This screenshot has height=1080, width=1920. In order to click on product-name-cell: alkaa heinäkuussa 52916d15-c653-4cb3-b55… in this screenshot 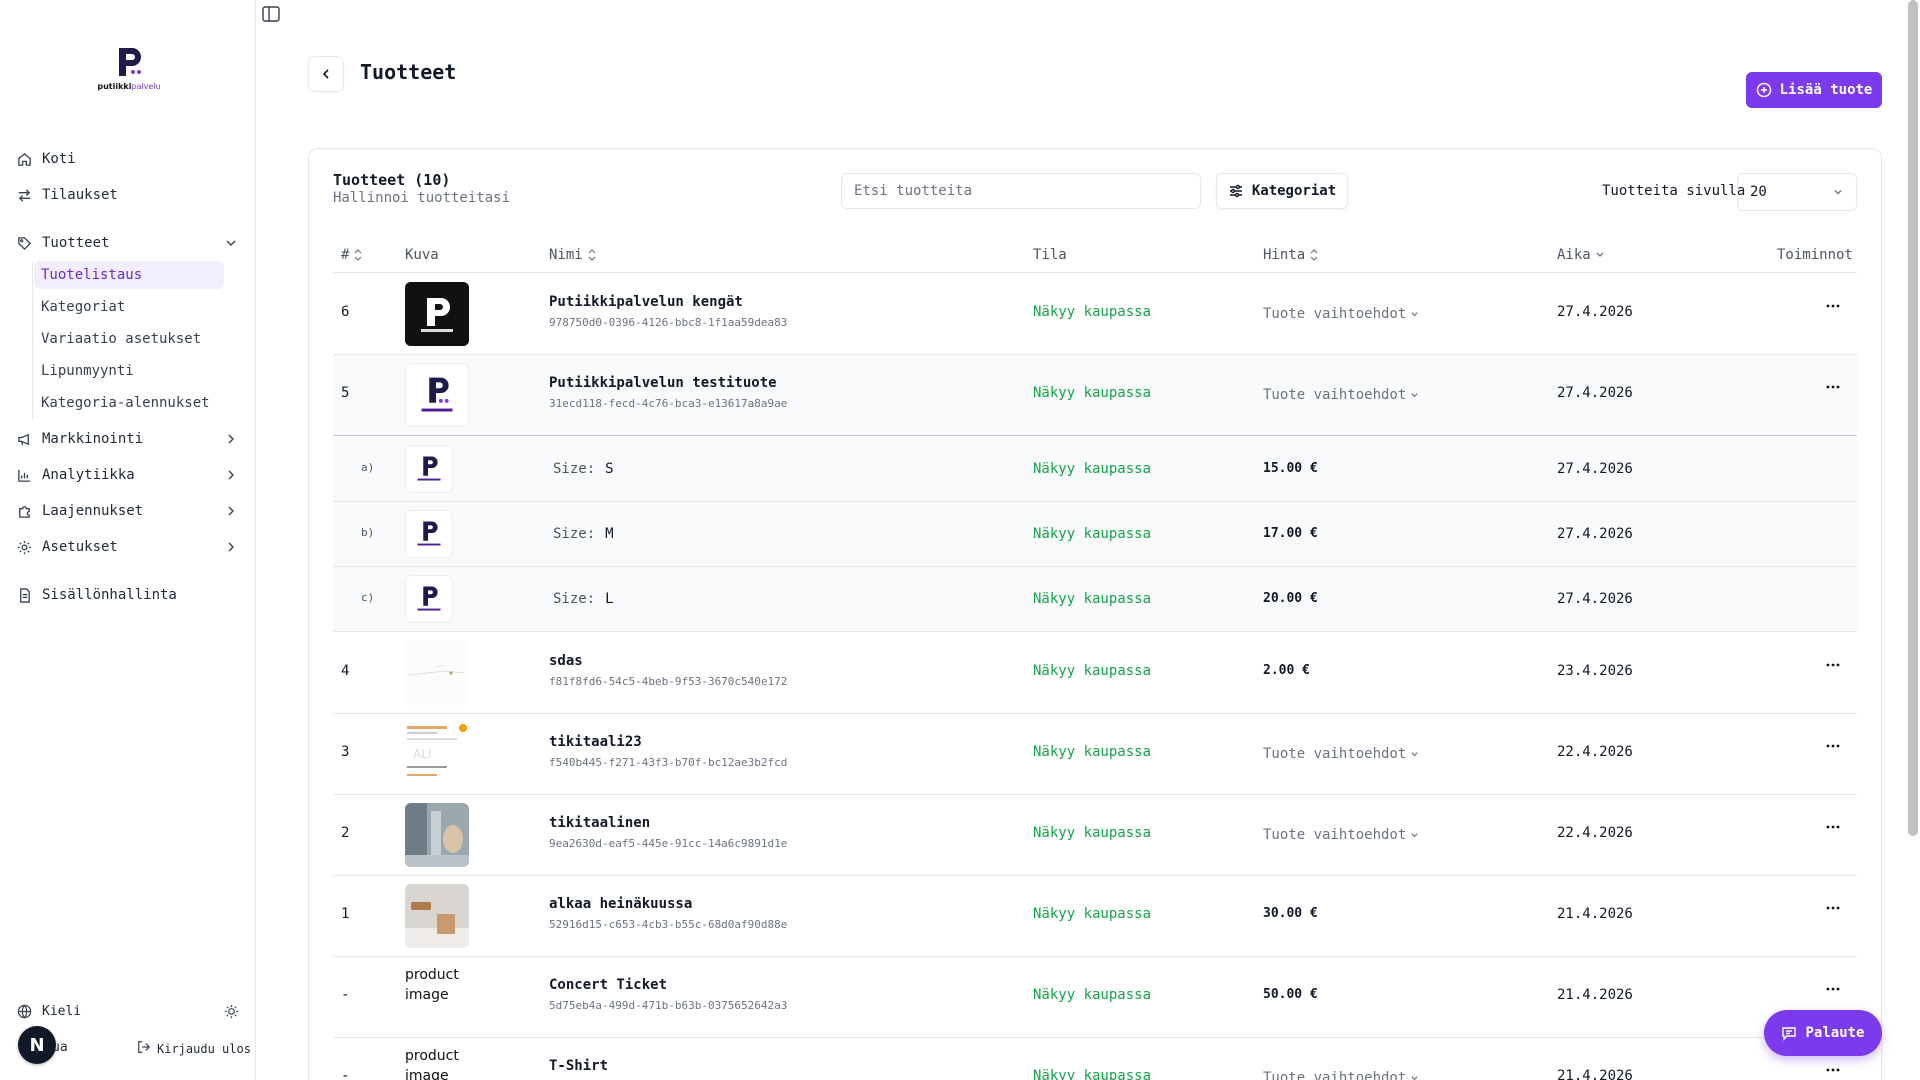, I will do `click(668, 913)`.